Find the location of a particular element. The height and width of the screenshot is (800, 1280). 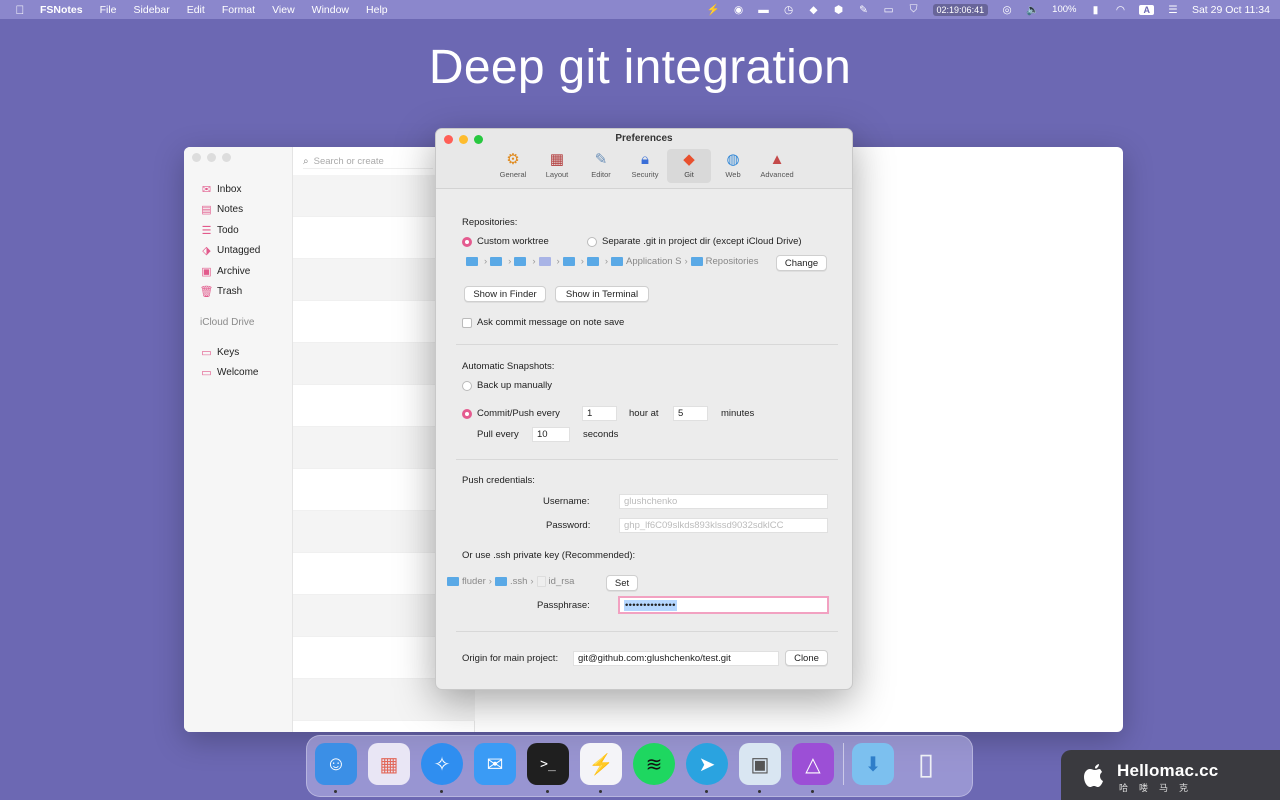

ask-commit-checkbox is located at coordinates (467, 323).